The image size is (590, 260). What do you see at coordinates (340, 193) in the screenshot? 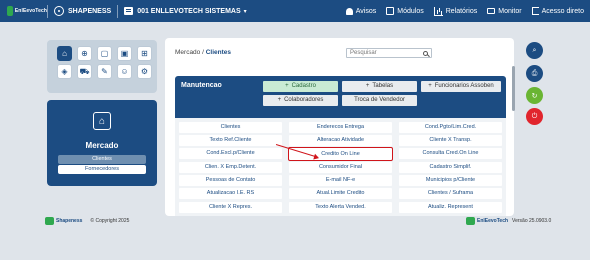
I see `grid-option: Atual.Limite Credito` at bounding box center [340, 193].